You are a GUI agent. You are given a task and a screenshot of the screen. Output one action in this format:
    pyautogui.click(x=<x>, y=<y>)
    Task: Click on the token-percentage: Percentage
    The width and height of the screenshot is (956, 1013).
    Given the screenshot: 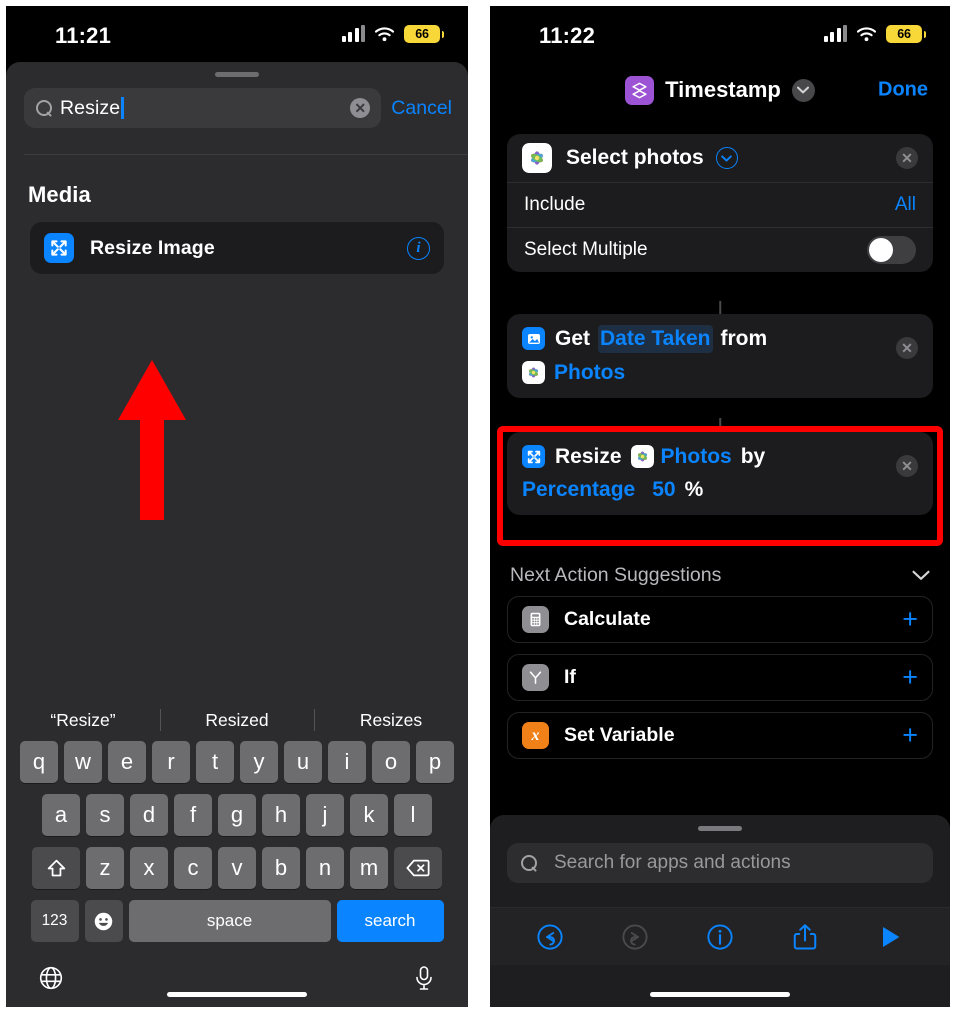 What is the action you would take?
    pyautogui.click(x=578, y=490)
    